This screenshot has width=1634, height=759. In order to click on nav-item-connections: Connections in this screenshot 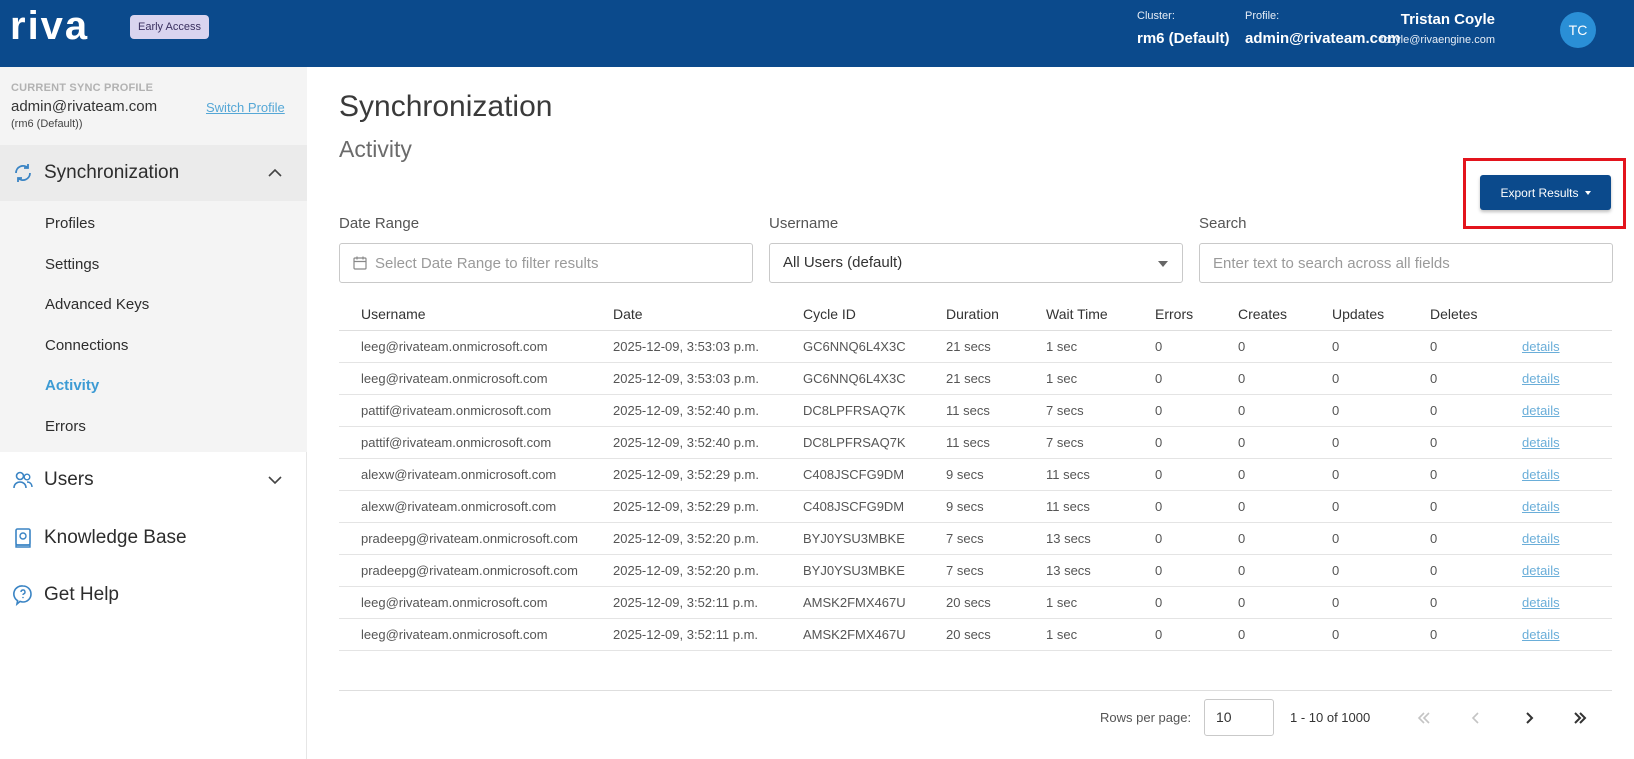, I will do `click(86, 345)`.